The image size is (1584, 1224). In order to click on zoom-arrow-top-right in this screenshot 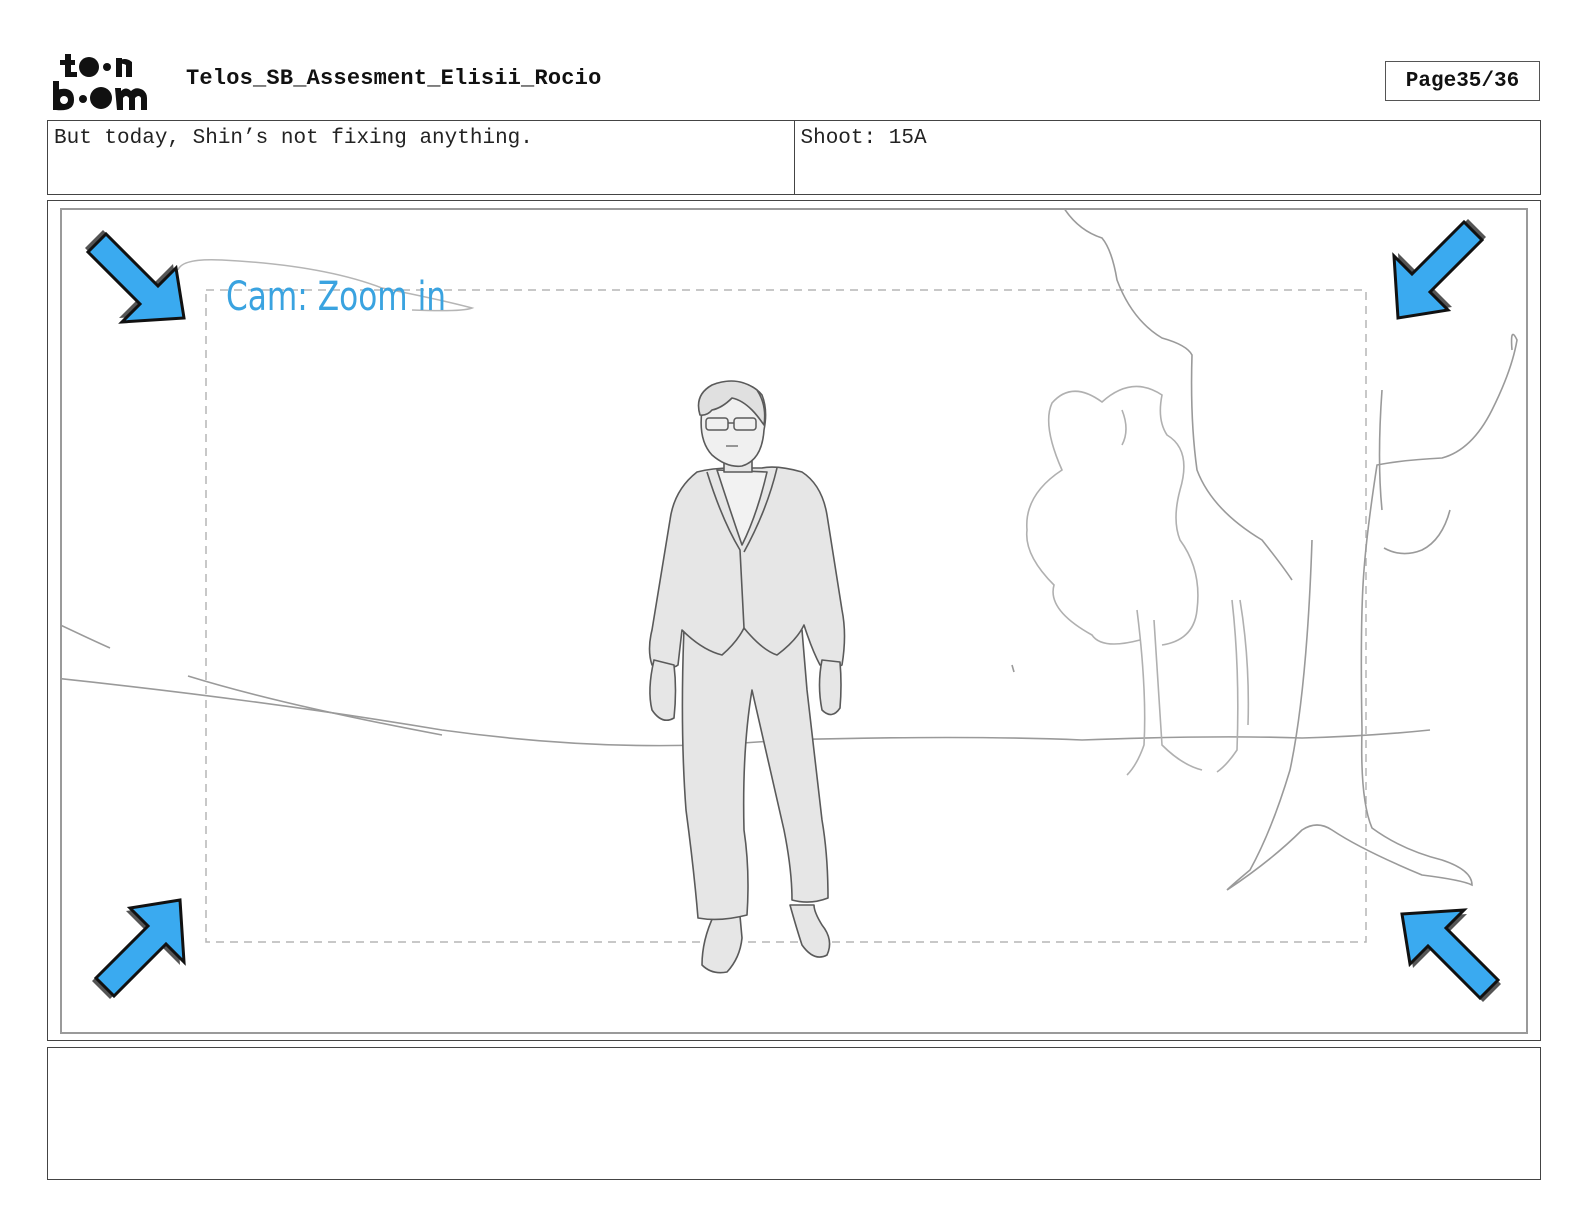, I will do `click(1439, 269)`.